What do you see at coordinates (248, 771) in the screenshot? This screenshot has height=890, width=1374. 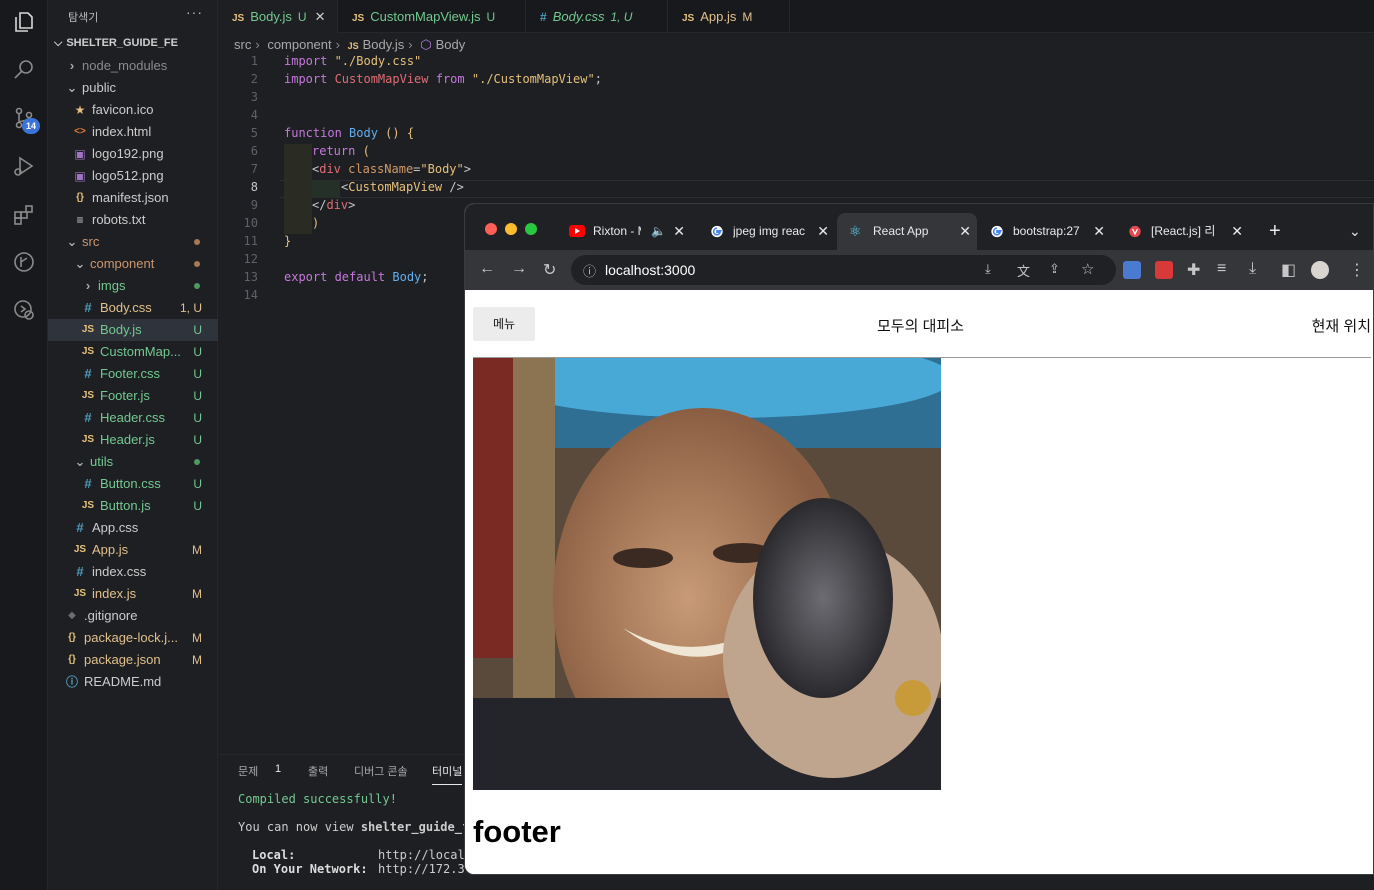 I see `tab-problems: 문제` at bounding box center [248, 771].